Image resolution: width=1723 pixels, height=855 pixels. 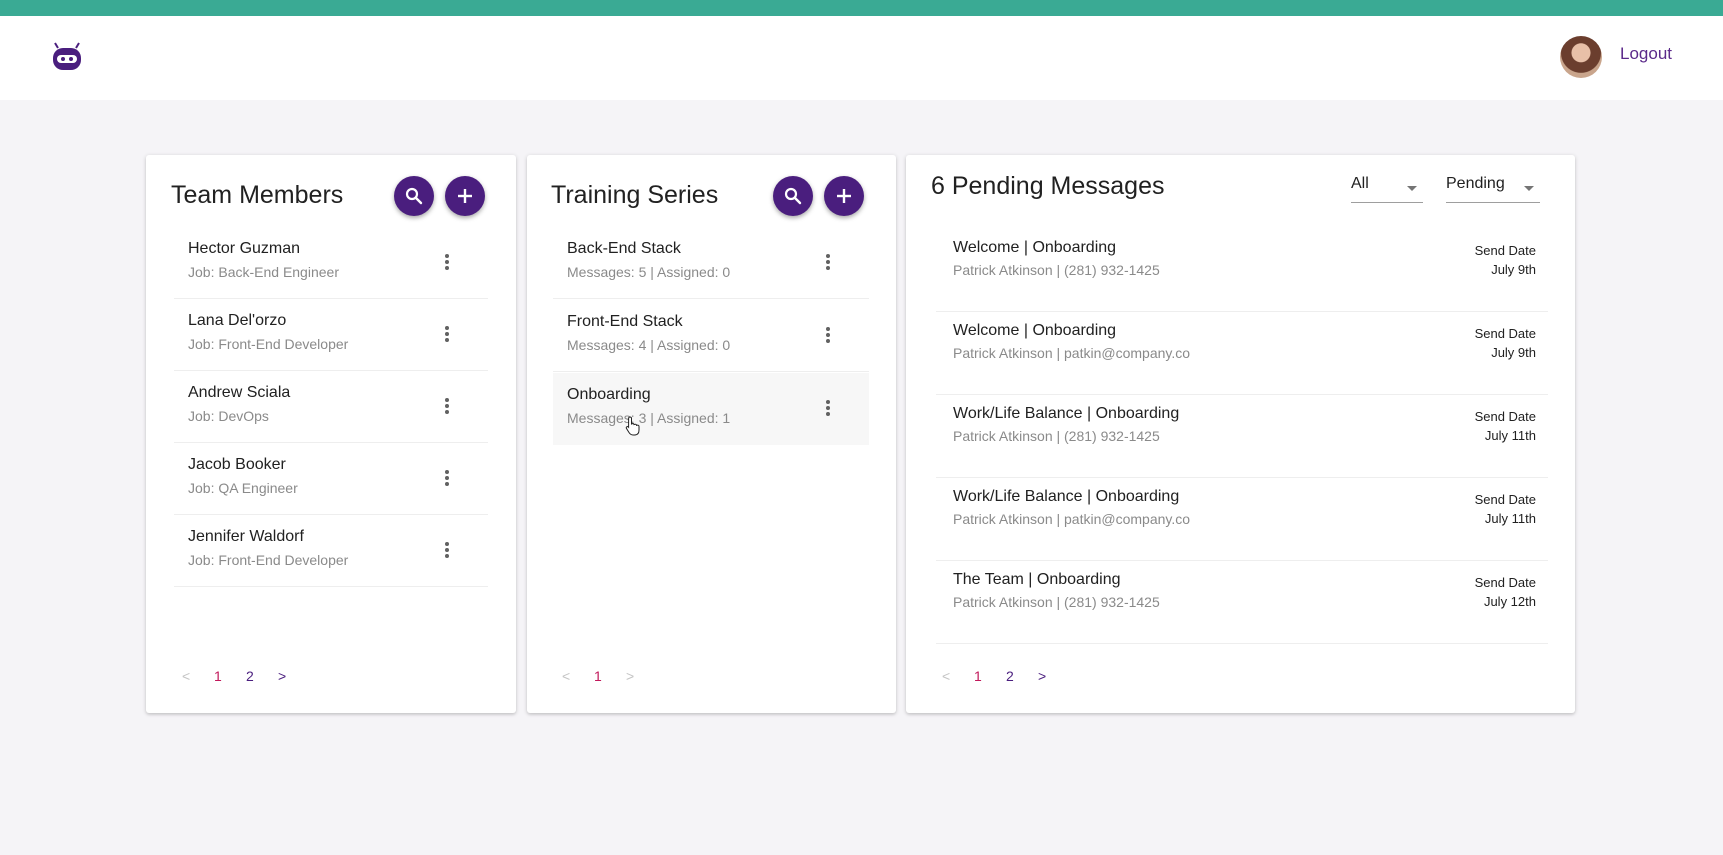 What do you see at coordinates (1646, 54) in the screenshot?
I see `logout-link: Logout` at bounding box center [1646, 54].